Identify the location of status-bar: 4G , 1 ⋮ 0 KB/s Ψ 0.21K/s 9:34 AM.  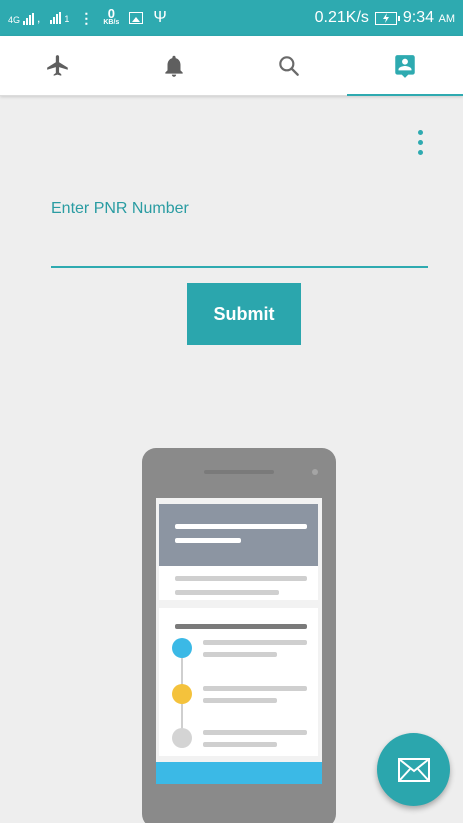
(231, 18).